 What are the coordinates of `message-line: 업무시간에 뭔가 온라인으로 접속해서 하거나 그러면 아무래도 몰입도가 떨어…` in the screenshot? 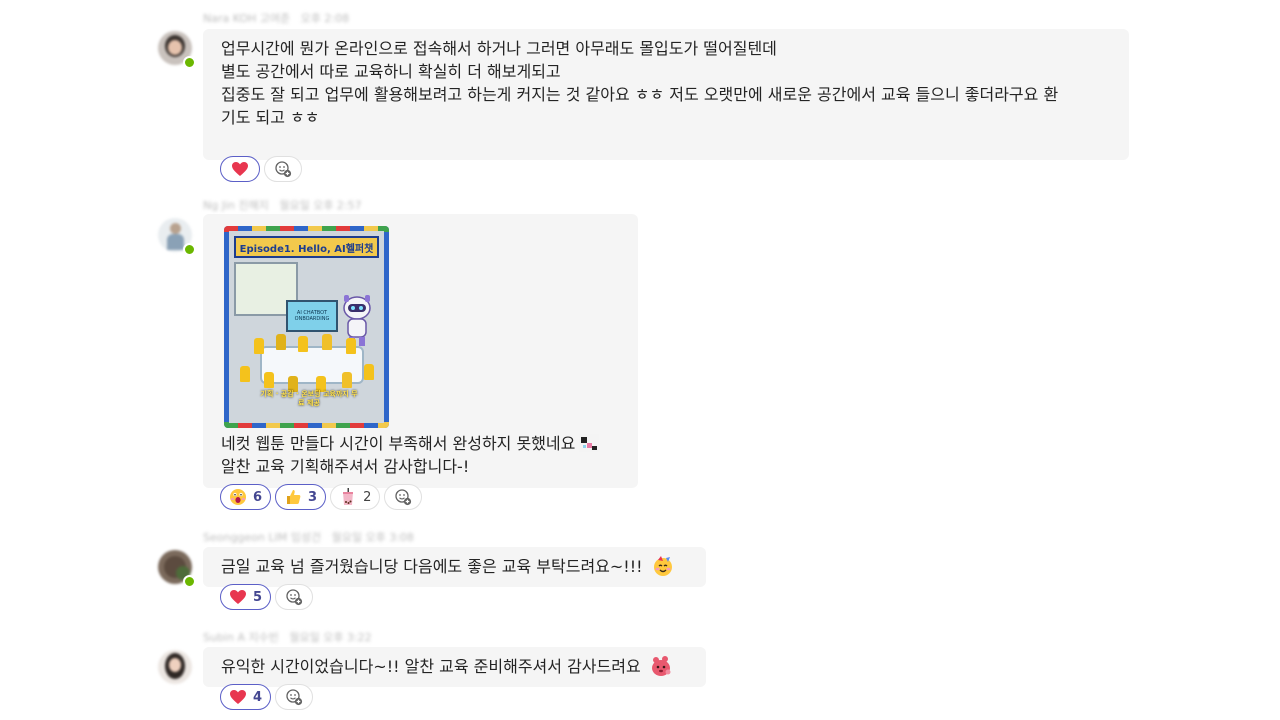 It's located at (499, 48).